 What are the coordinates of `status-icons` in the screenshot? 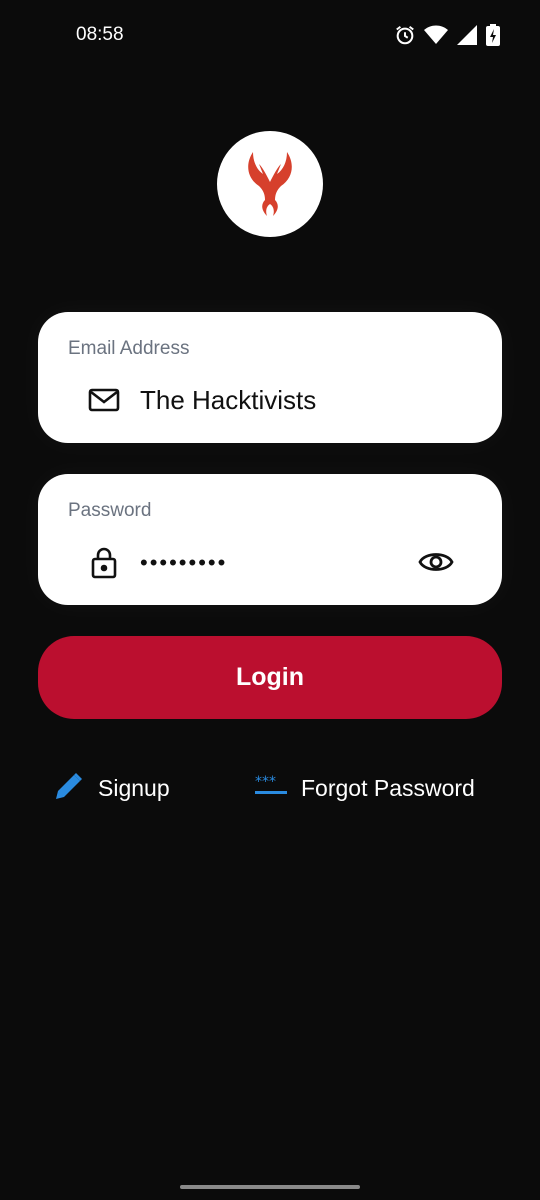 It's located at (447, 35).